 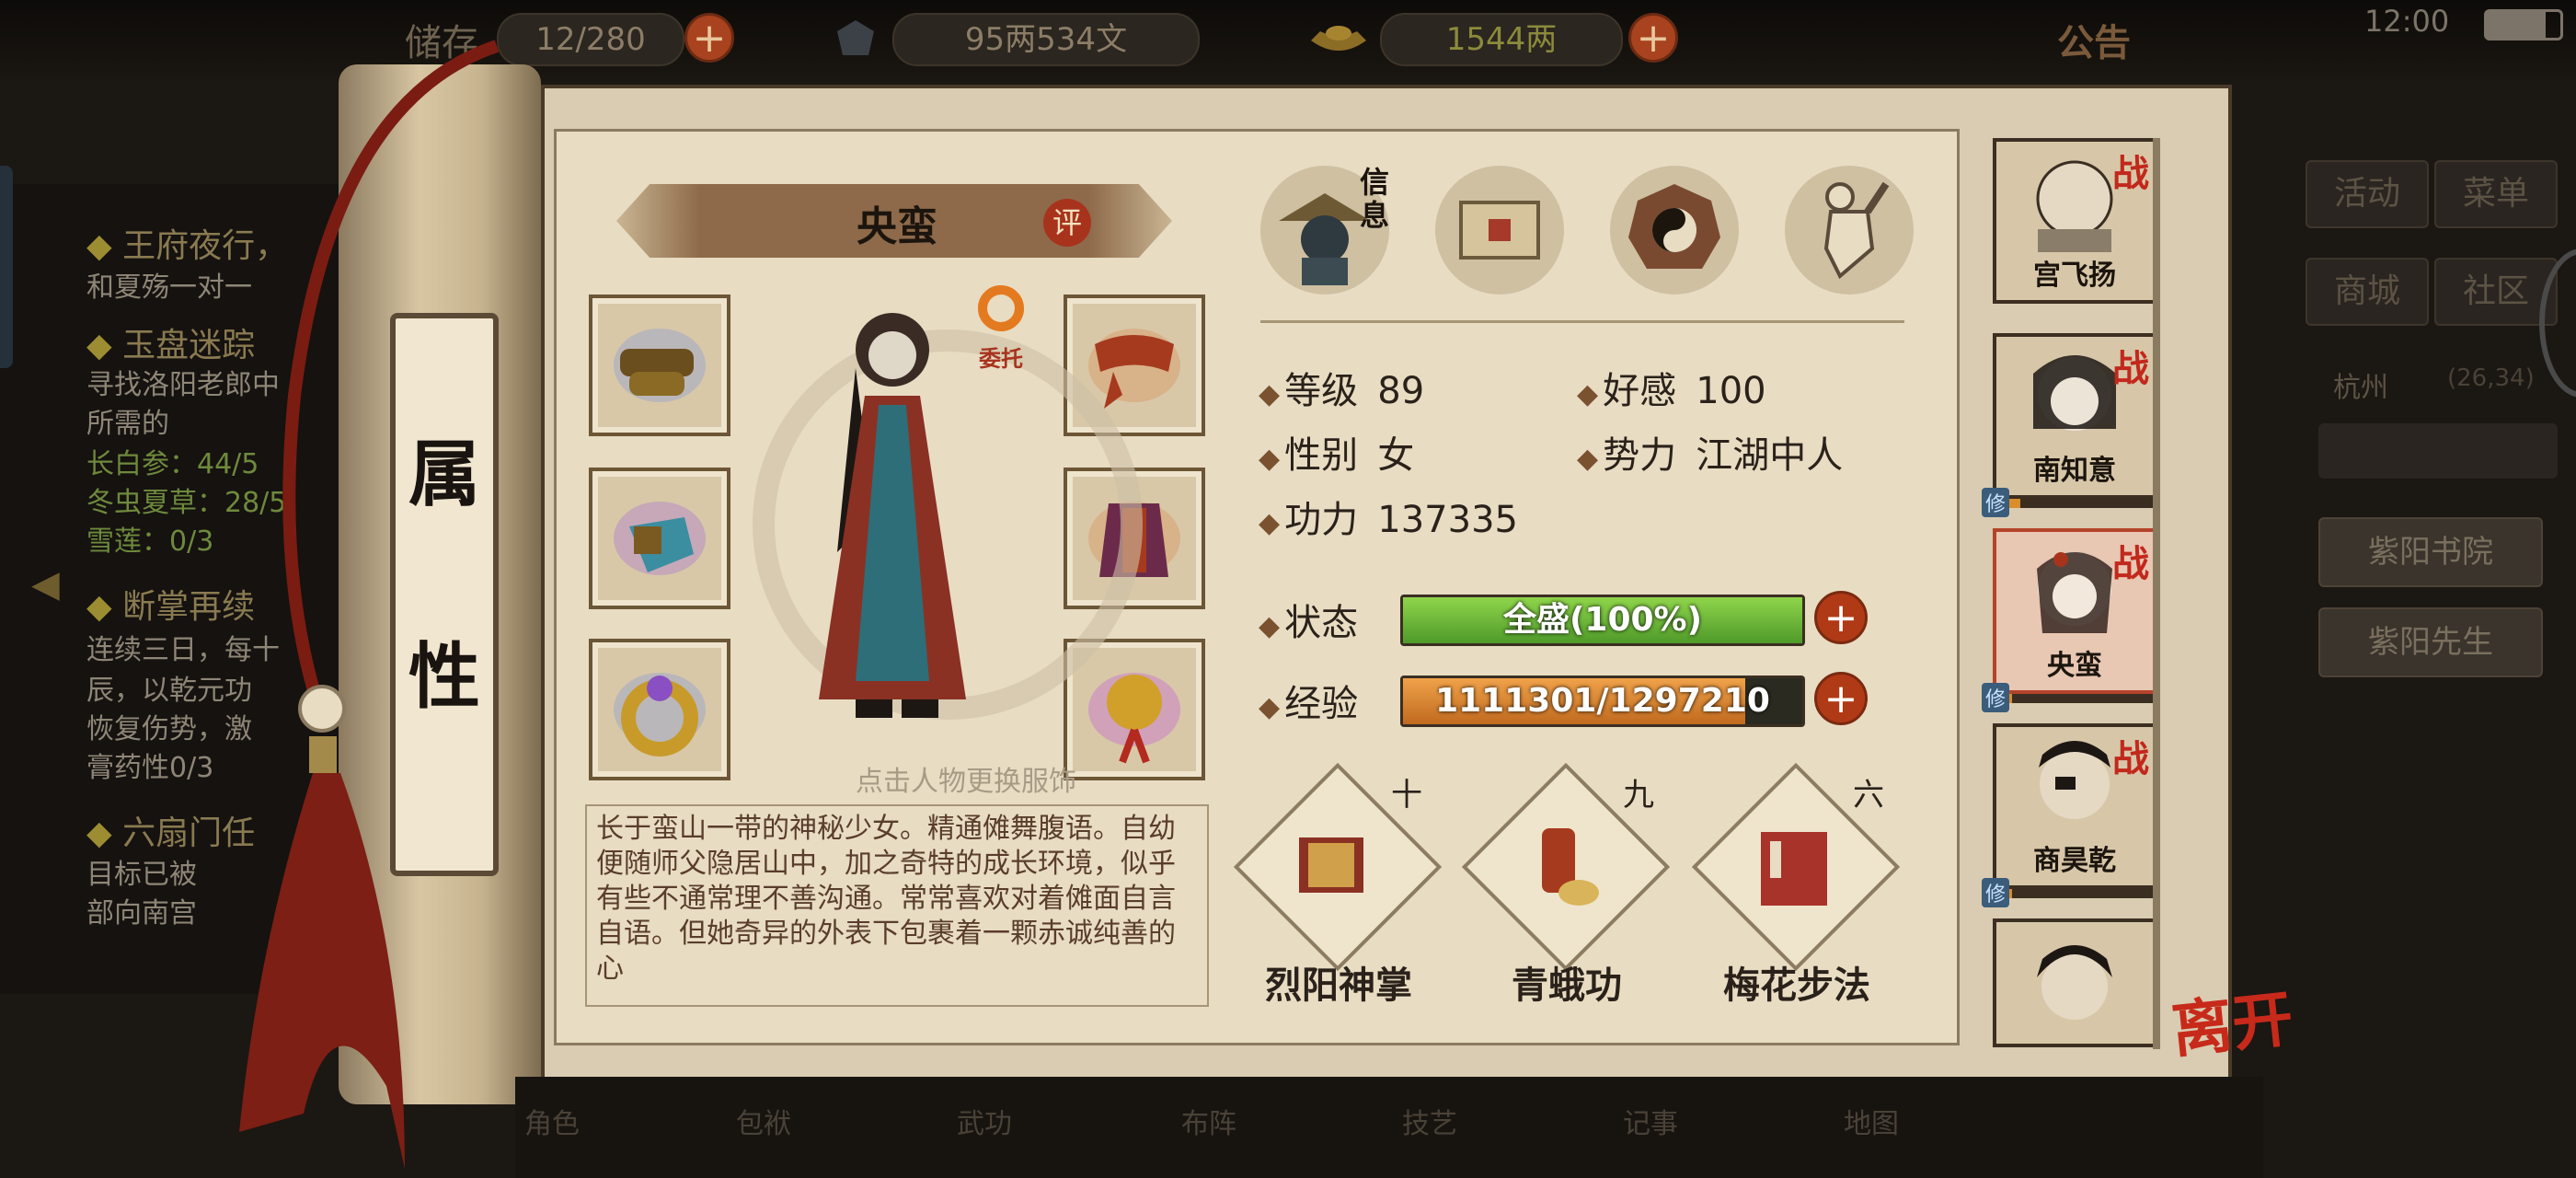 What do you see at coordinates (2430, 642) in the screenshot?
I see `location-button-2: 紫阳先生` at bounding box center [2430, 642].